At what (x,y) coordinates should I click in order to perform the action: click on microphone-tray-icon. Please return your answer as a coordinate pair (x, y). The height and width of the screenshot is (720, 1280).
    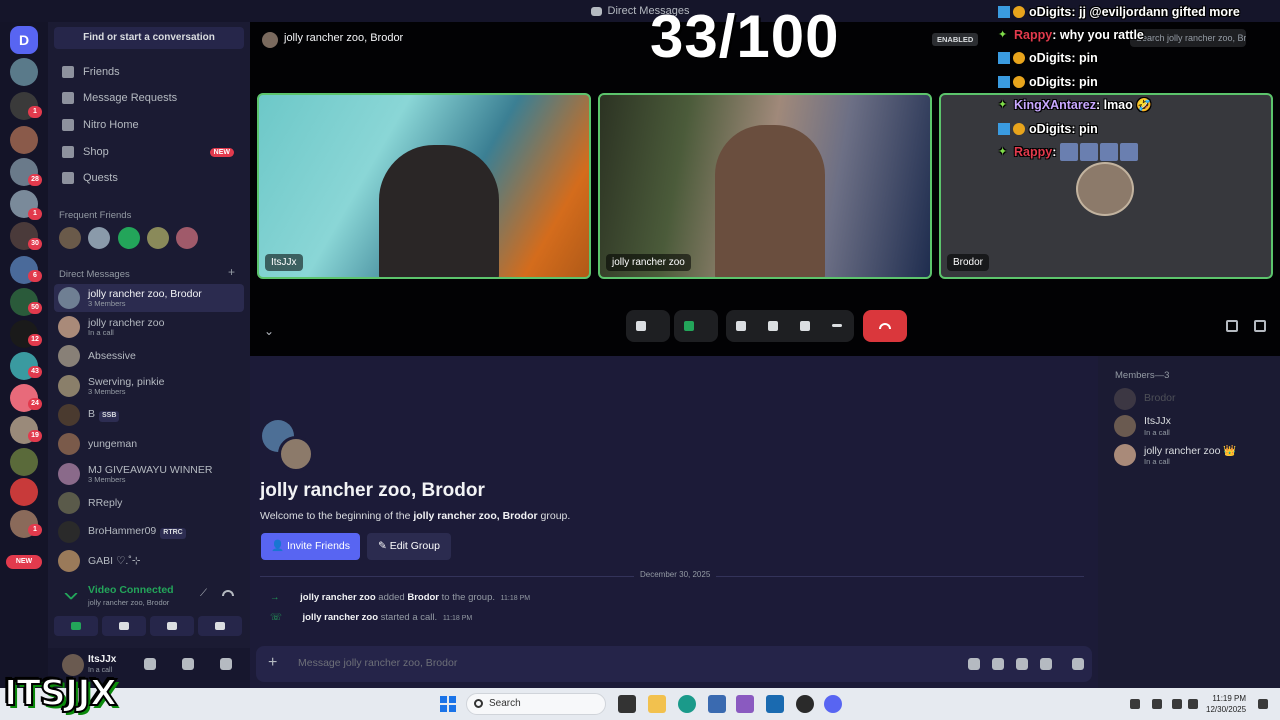
    Looking at the image, I should click on (1157, 704).